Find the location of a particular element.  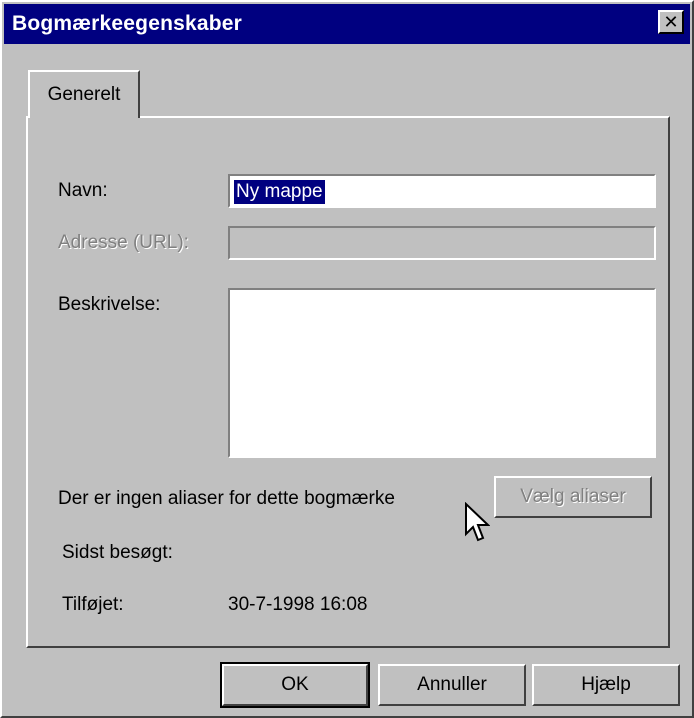

choose-aliases-label: Vælg aliaser is located at coordinates (573, 496).